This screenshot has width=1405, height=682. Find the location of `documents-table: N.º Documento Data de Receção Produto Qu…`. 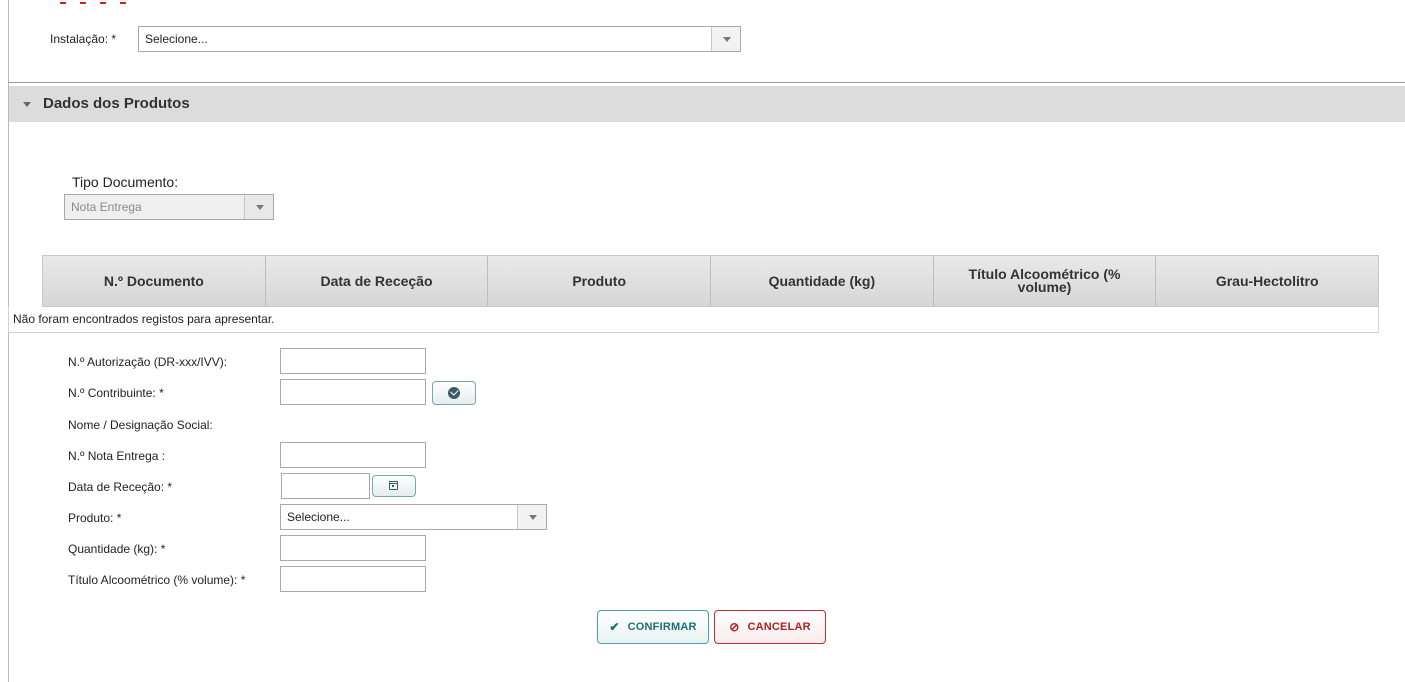

documents-table: N.º Documento Data de Receção Produto Qu… is located at coordinates (710, 281).